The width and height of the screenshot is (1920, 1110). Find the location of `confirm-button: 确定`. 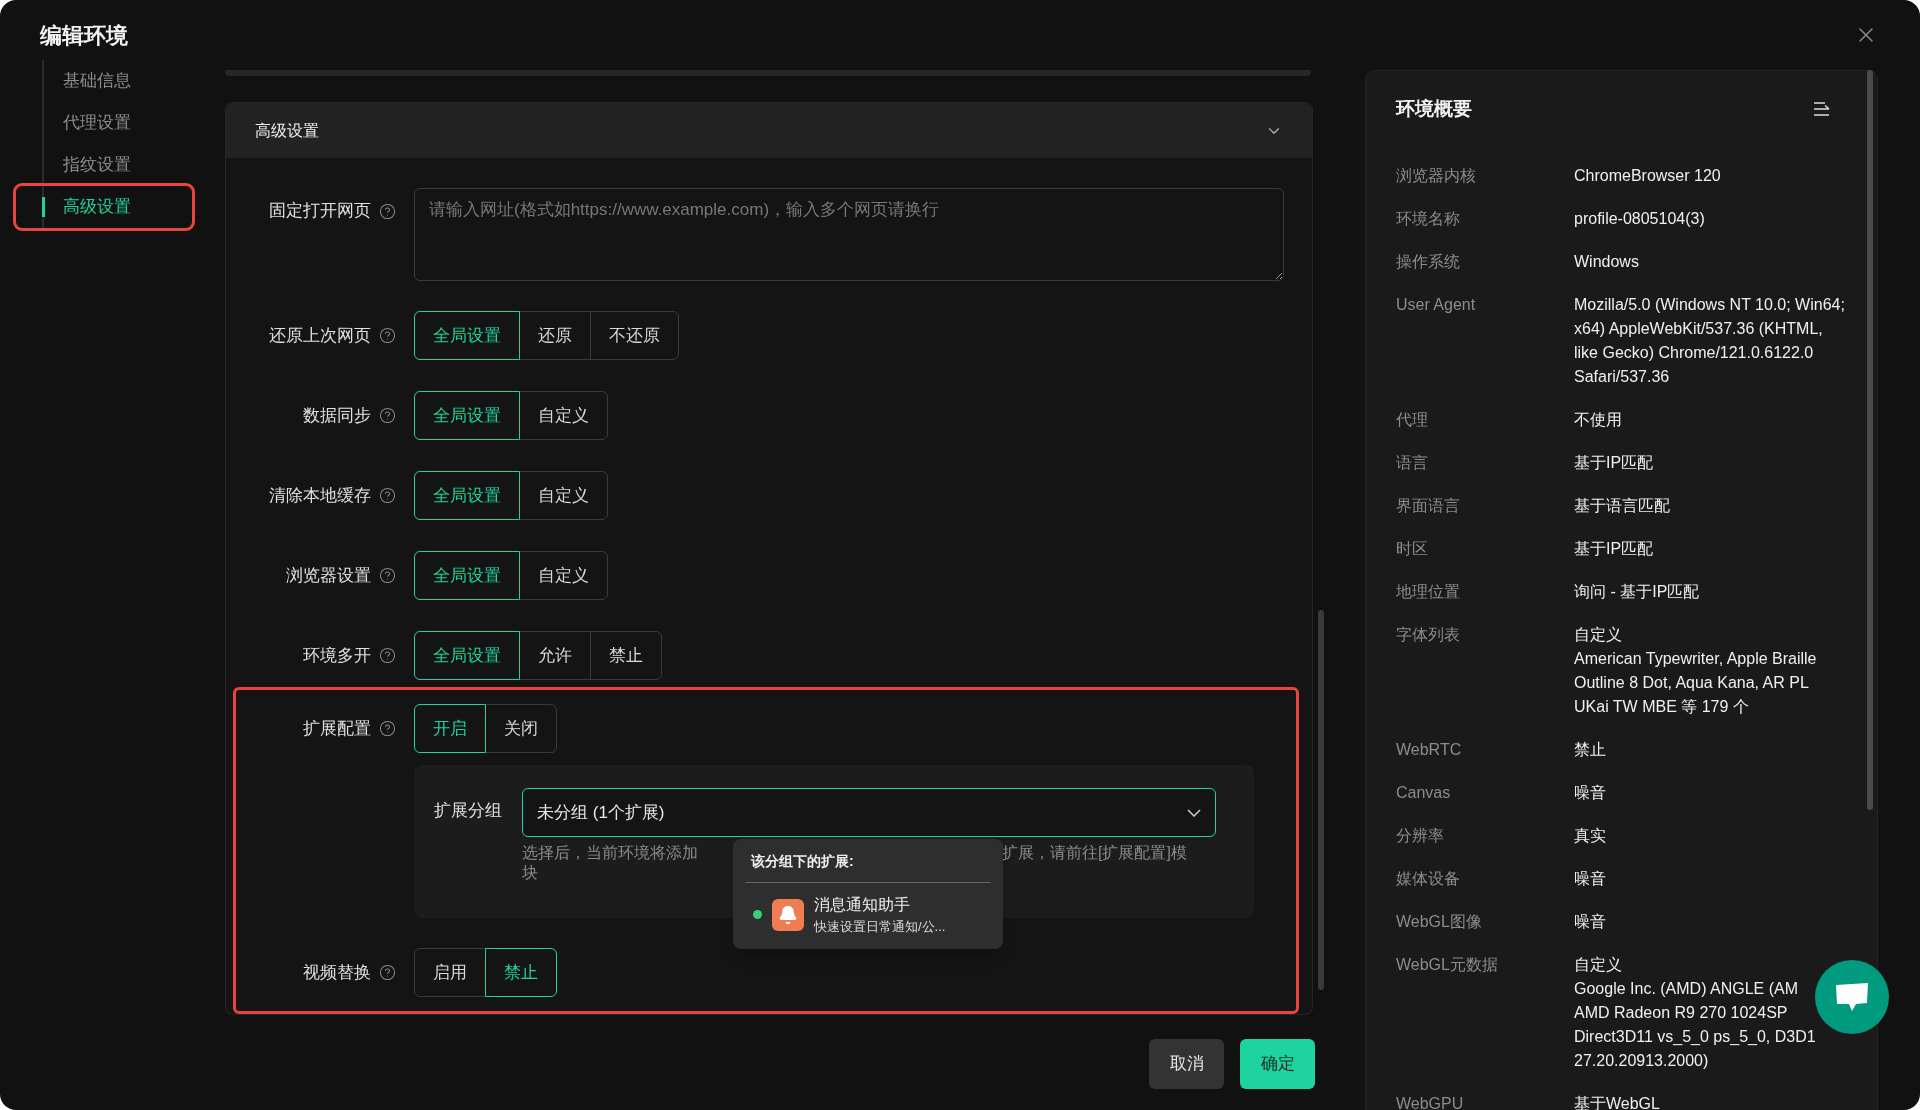

confirm-button: 确定 is located at coordinates (1277, 1064).